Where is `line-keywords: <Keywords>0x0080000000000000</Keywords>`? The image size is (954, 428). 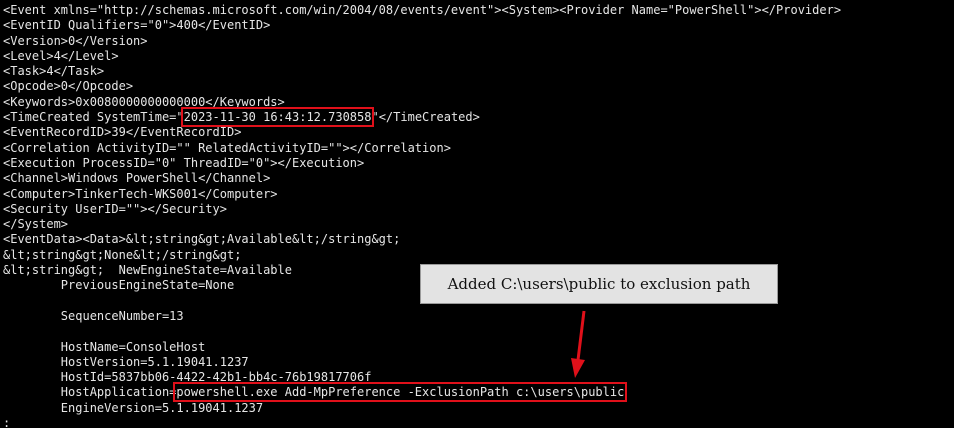
line-keywords: <Keywords>0x0080000000000000</Keywords> is located at coordinates (144, 101).